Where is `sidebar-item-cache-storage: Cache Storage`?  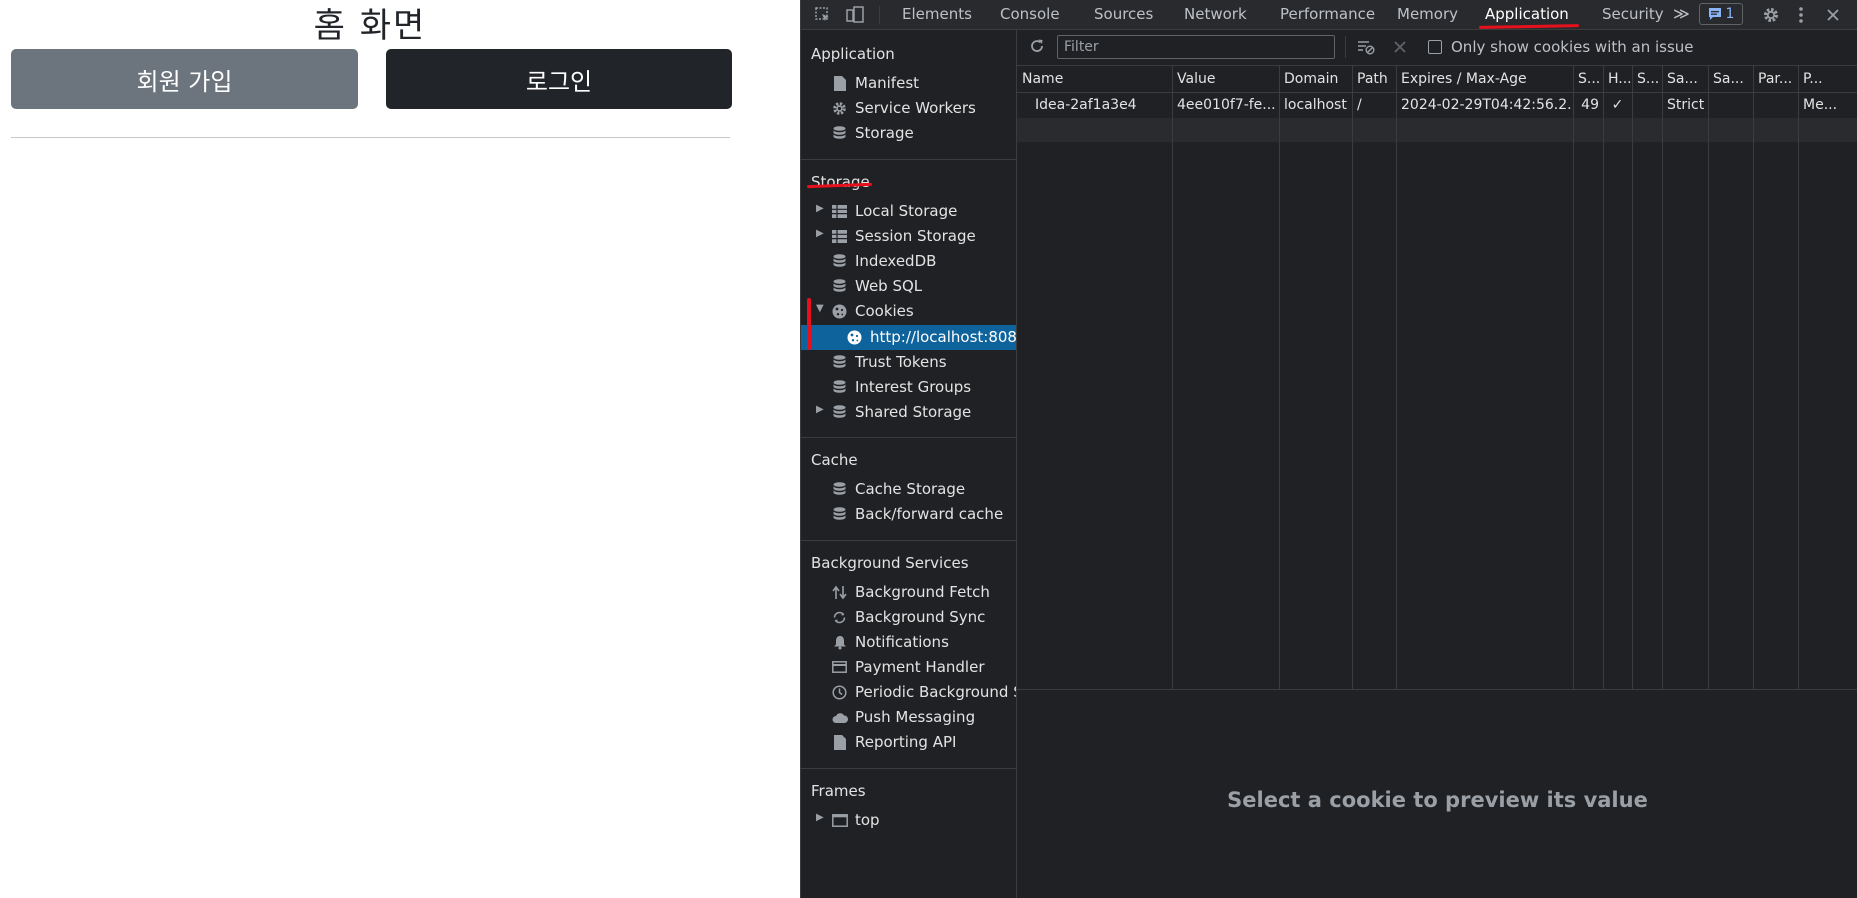
sidebar-item-cache-storage: Cache Storage is located at coordinates (908, 489).